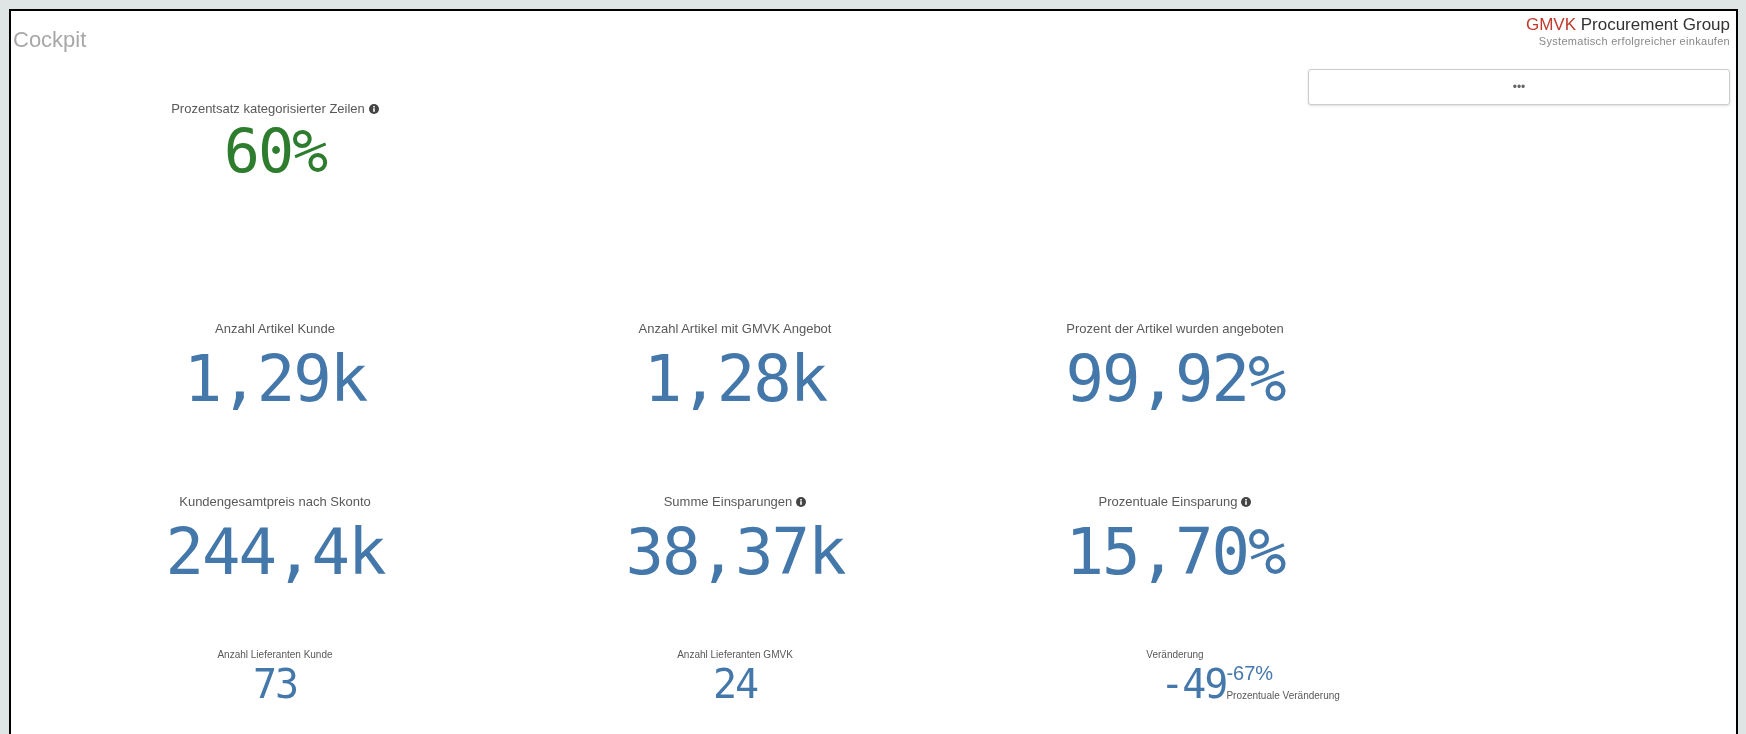 This screenshot has width=1746, height=734. What do you see at coordinates (1175, 551) in the screenshot?
I see `kpi-value: 15,70%` at bounding box center [1175, 551].